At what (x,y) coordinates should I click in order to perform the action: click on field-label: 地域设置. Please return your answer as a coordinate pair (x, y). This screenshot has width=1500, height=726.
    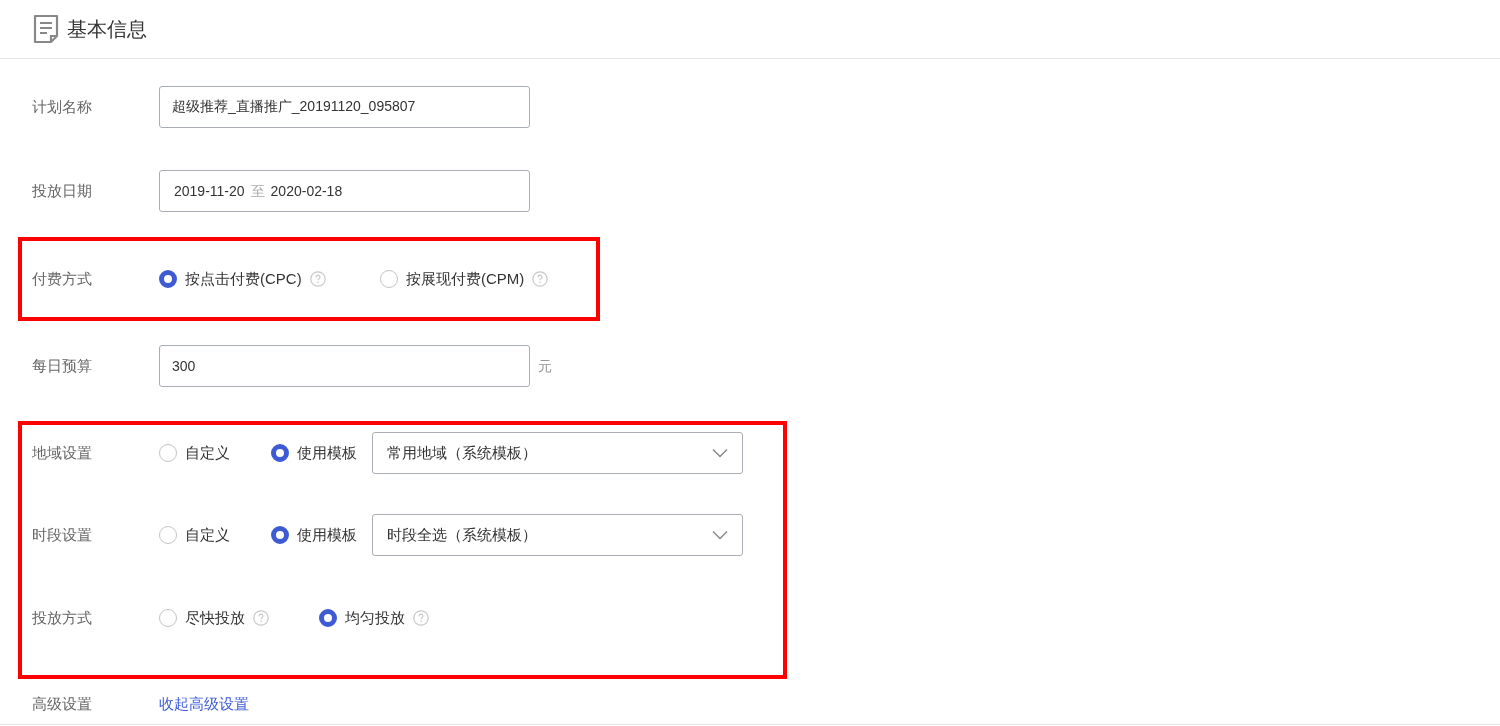
    Looking at the image, I should click on (62, 452).